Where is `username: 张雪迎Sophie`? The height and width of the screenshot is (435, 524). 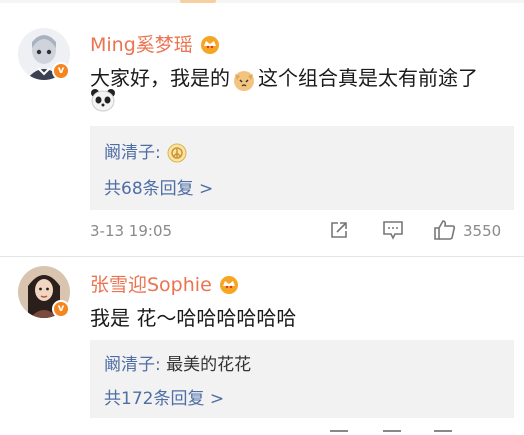
username: 张雪迎Sophie is located at coordinates (165, 283).